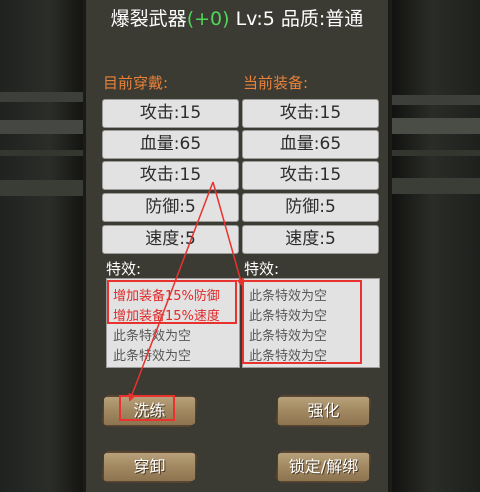  I want to click on highlight-current-effects, so click(172, 302).